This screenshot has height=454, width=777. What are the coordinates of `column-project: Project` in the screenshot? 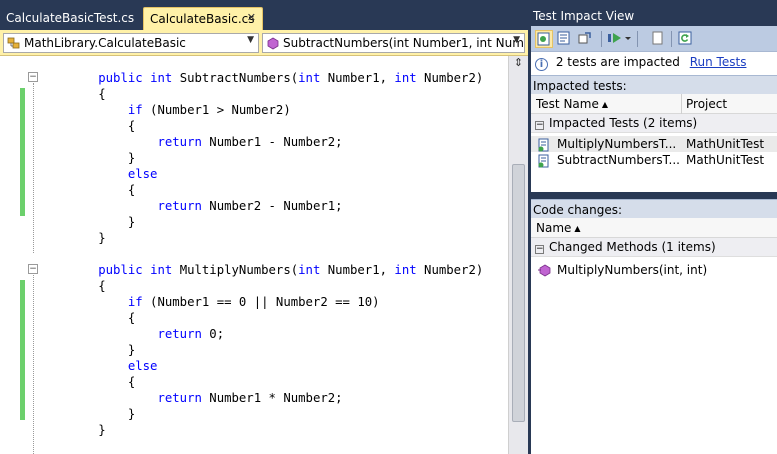 It's located at (706, 104).